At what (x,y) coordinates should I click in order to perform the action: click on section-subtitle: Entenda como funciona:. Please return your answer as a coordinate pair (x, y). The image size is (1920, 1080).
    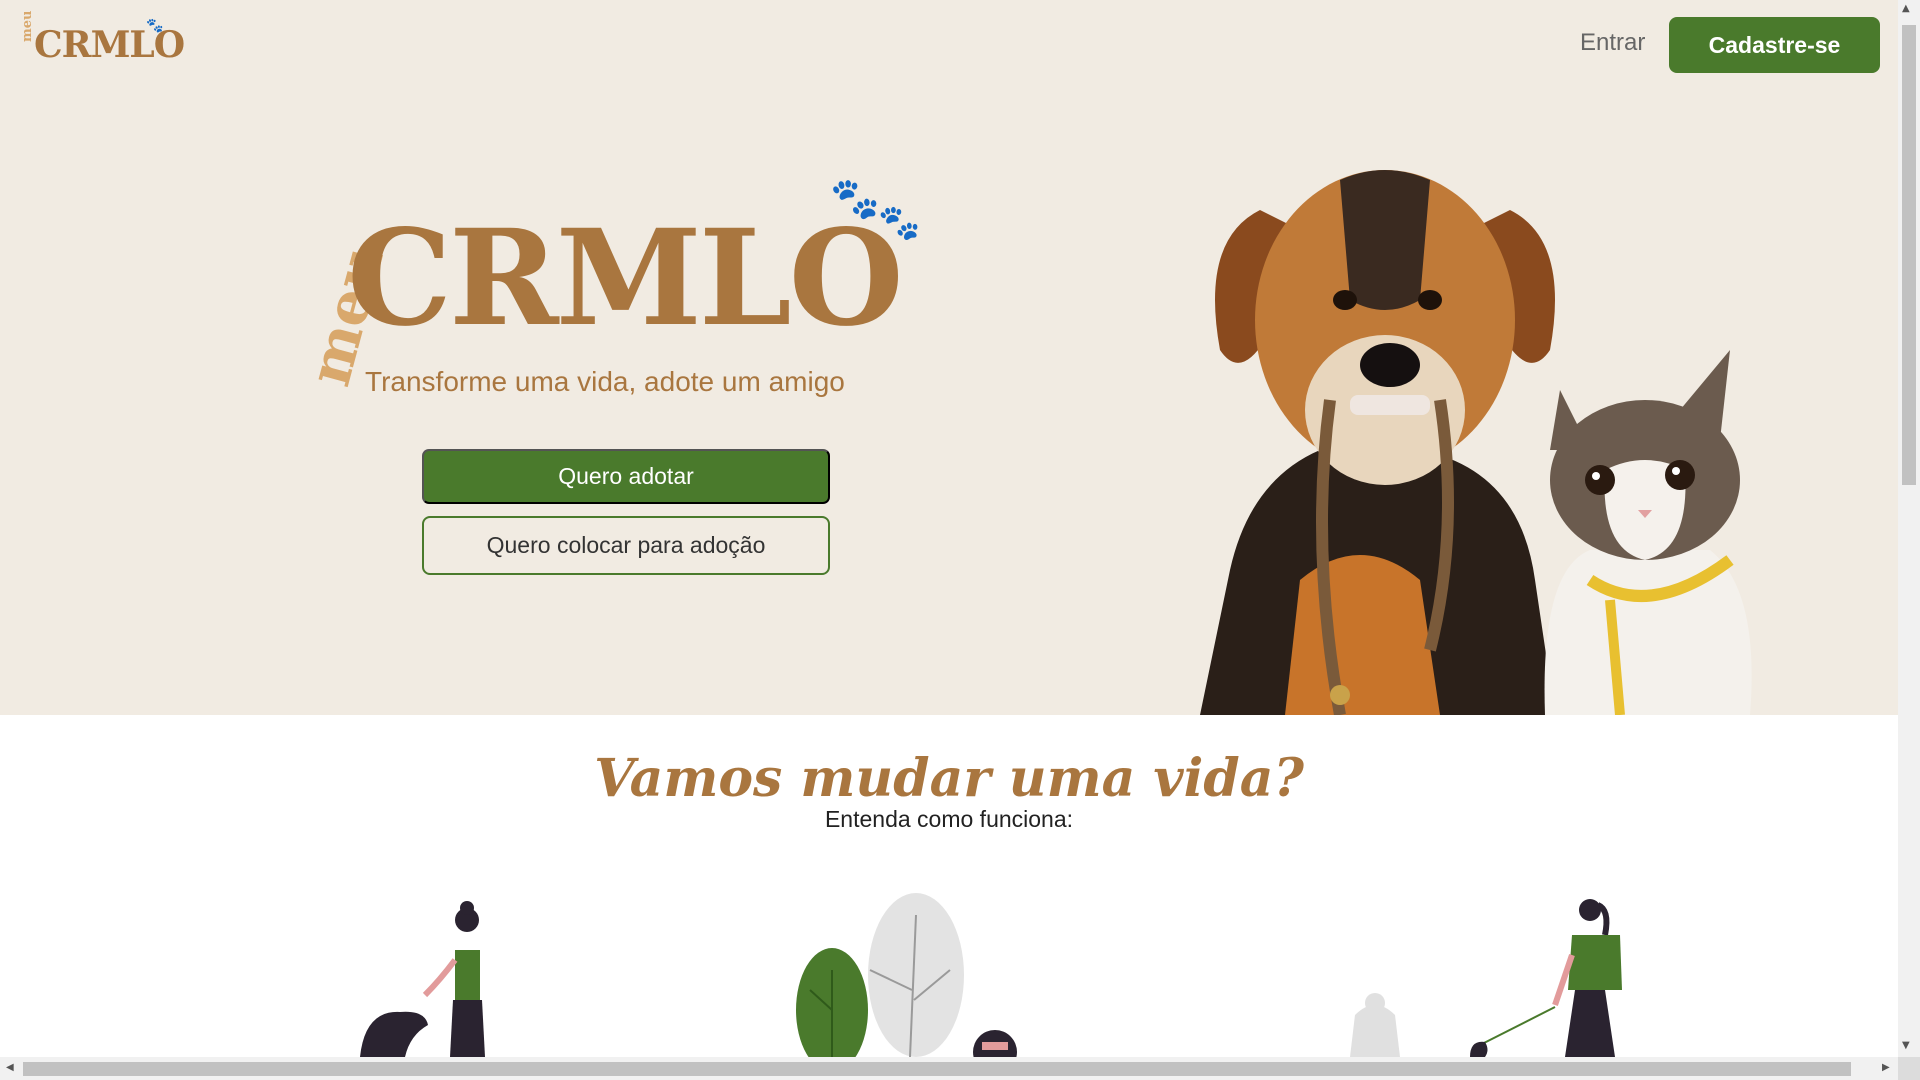
    Looking at the image, I should click on (949, 819).